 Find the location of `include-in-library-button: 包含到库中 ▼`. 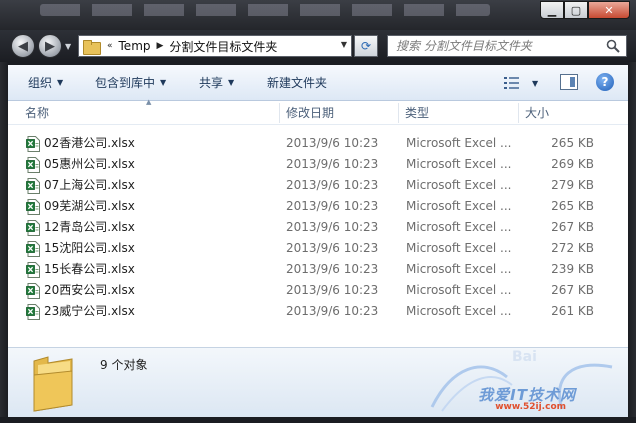

include-in-library-button: 包含到库中 ▼ is located at coordinates (130, 82).